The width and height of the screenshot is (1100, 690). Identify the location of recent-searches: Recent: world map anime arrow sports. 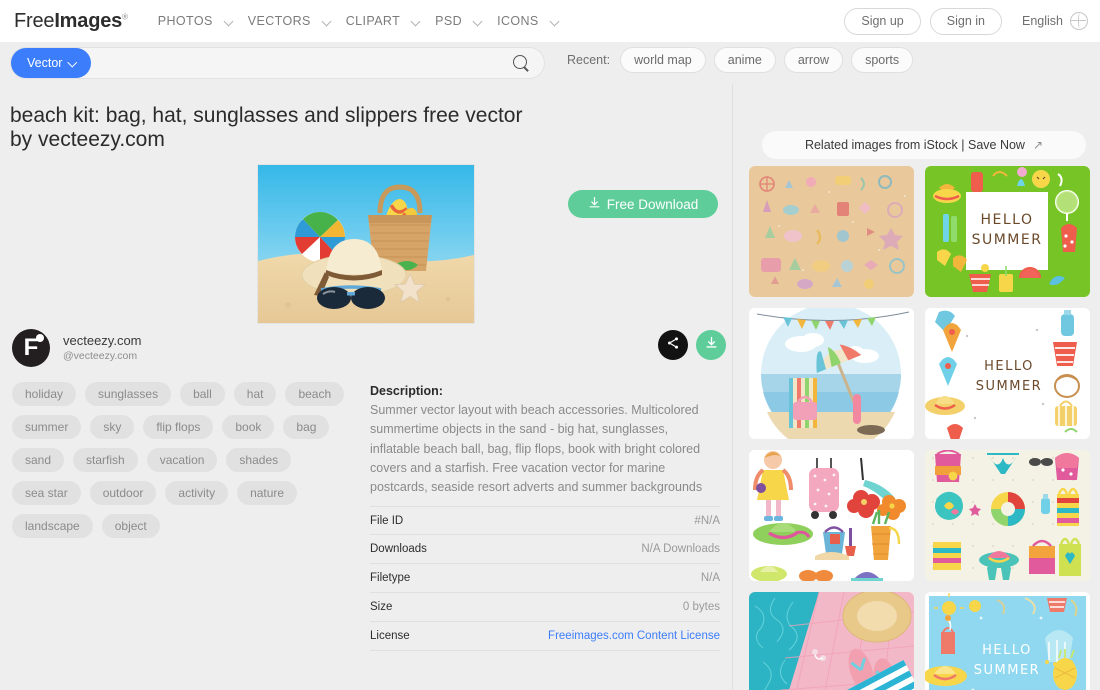
(744, 60).